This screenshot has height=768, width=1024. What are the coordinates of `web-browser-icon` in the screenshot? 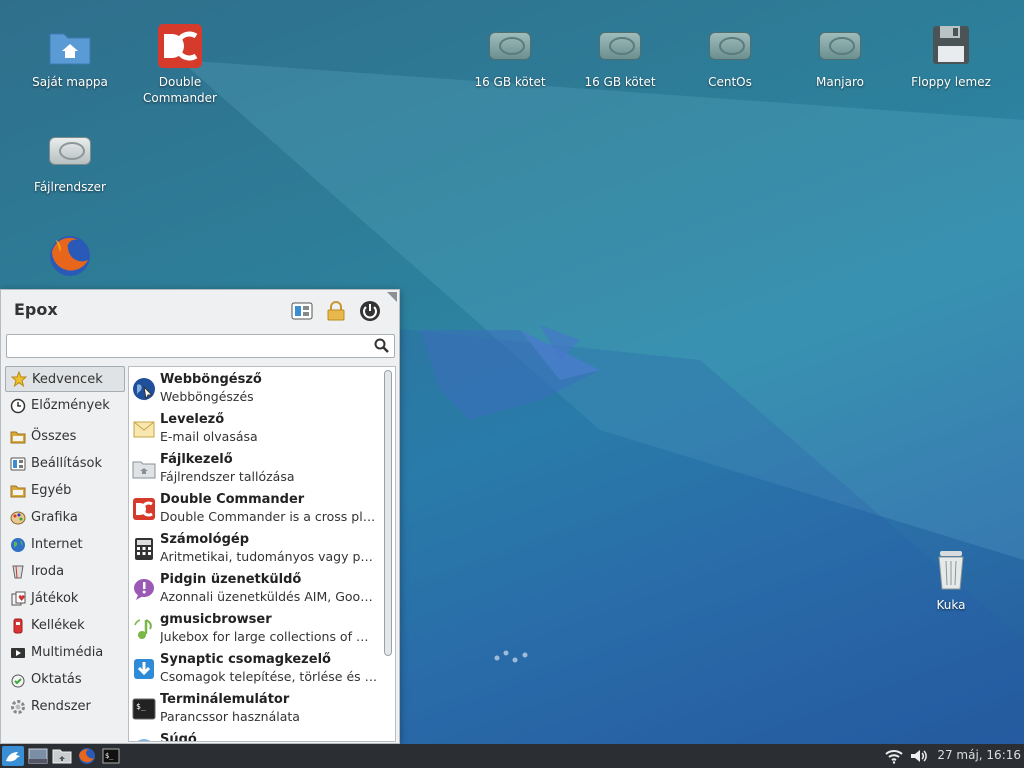 It's located at (144, 389).